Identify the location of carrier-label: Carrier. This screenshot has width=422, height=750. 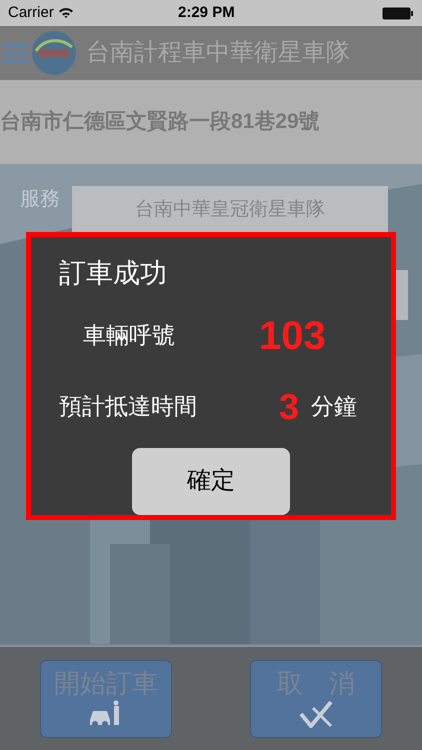
(31, 12).